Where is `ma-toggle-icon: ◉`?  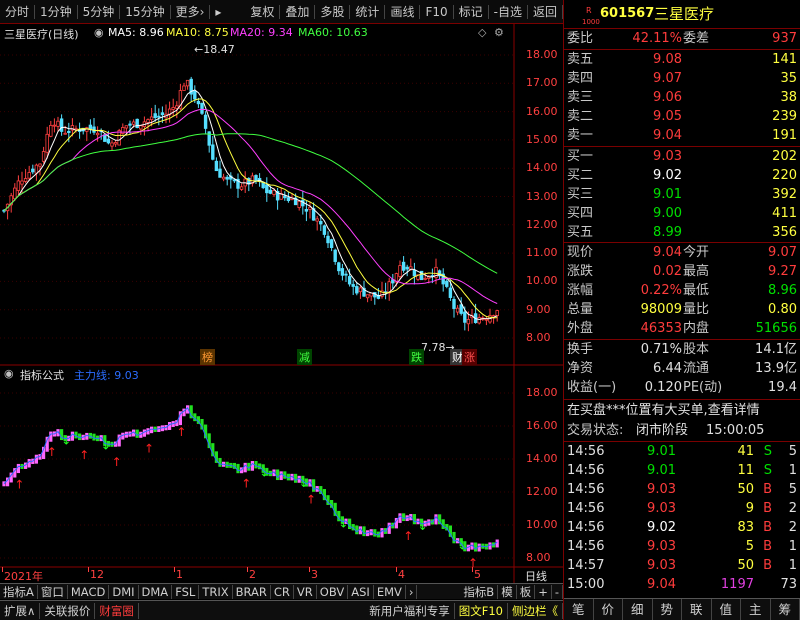
ma-toggle-icon: ◉ is located at coordinates (99, 32).